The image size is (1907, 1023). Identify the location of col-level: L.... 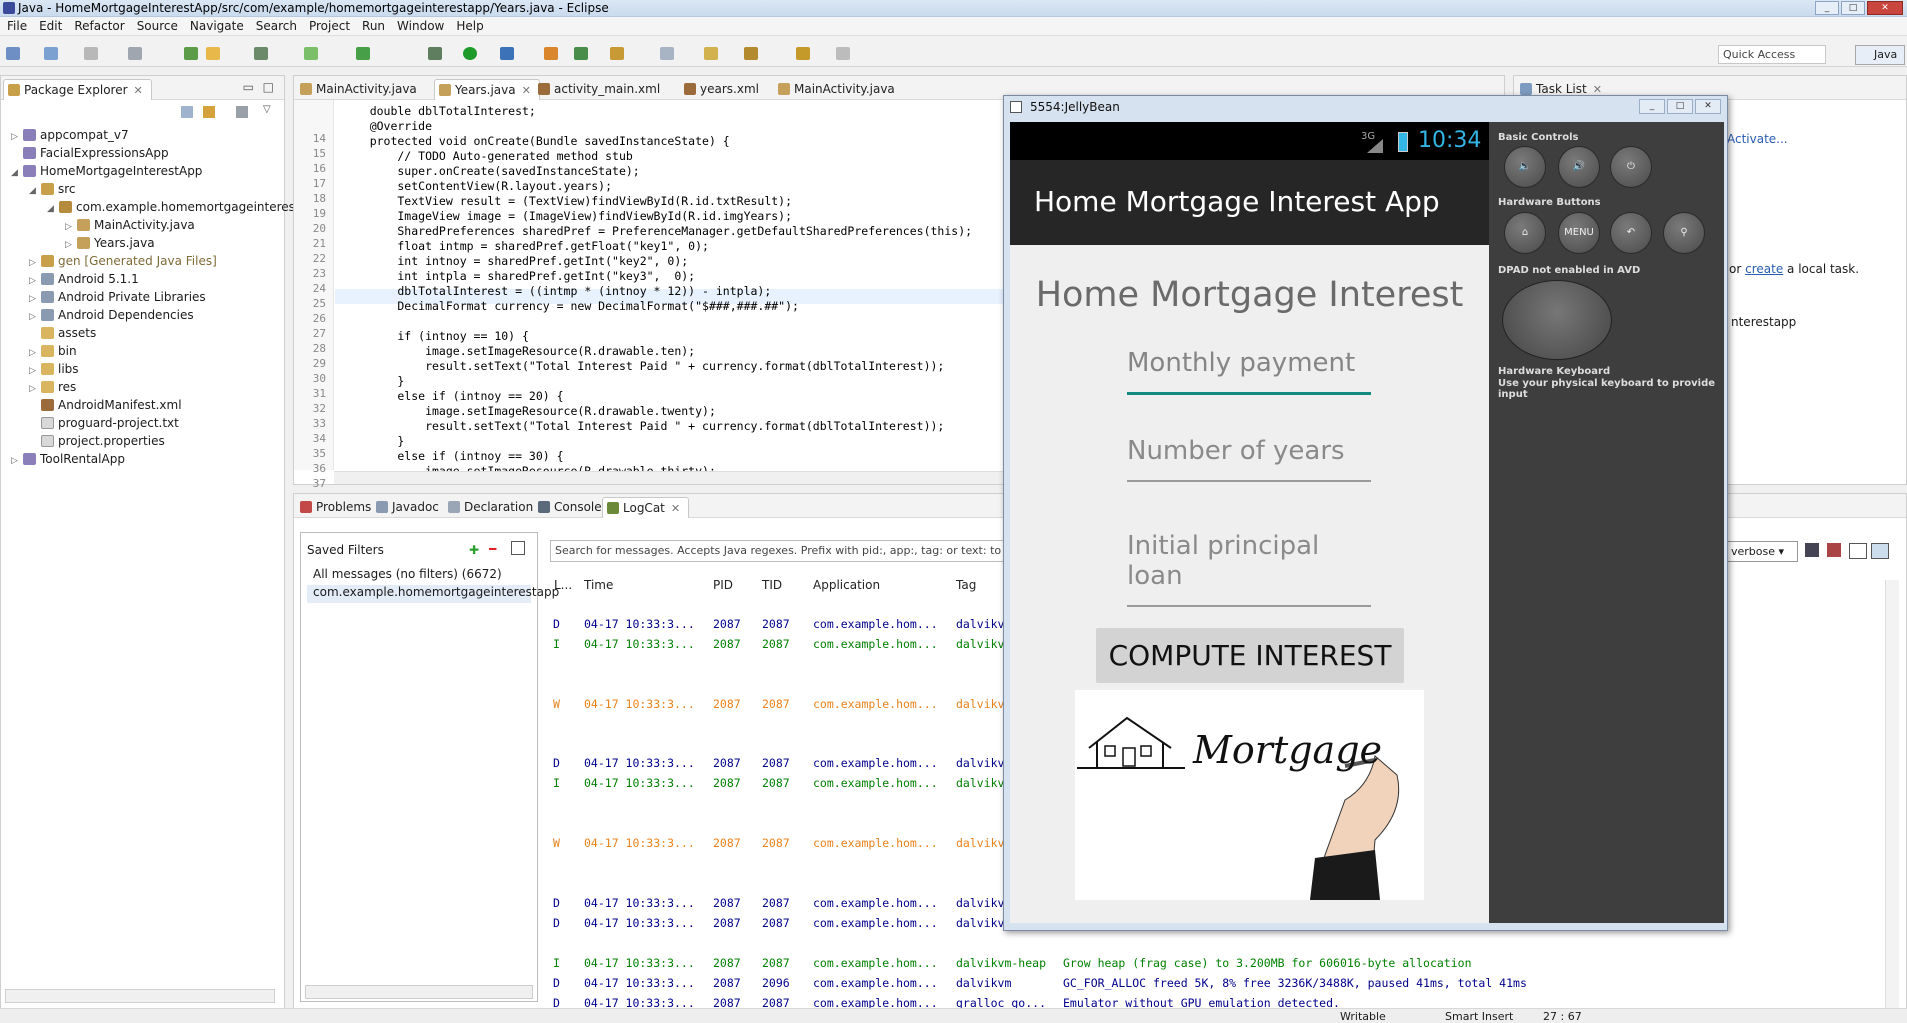
(563, 585).